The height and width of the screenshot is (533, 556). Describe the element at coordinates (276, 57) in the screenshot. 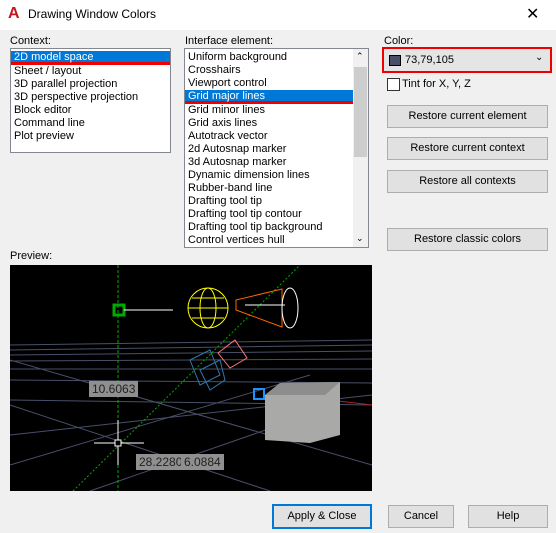

I see `list-item: Uniform background` at that location.